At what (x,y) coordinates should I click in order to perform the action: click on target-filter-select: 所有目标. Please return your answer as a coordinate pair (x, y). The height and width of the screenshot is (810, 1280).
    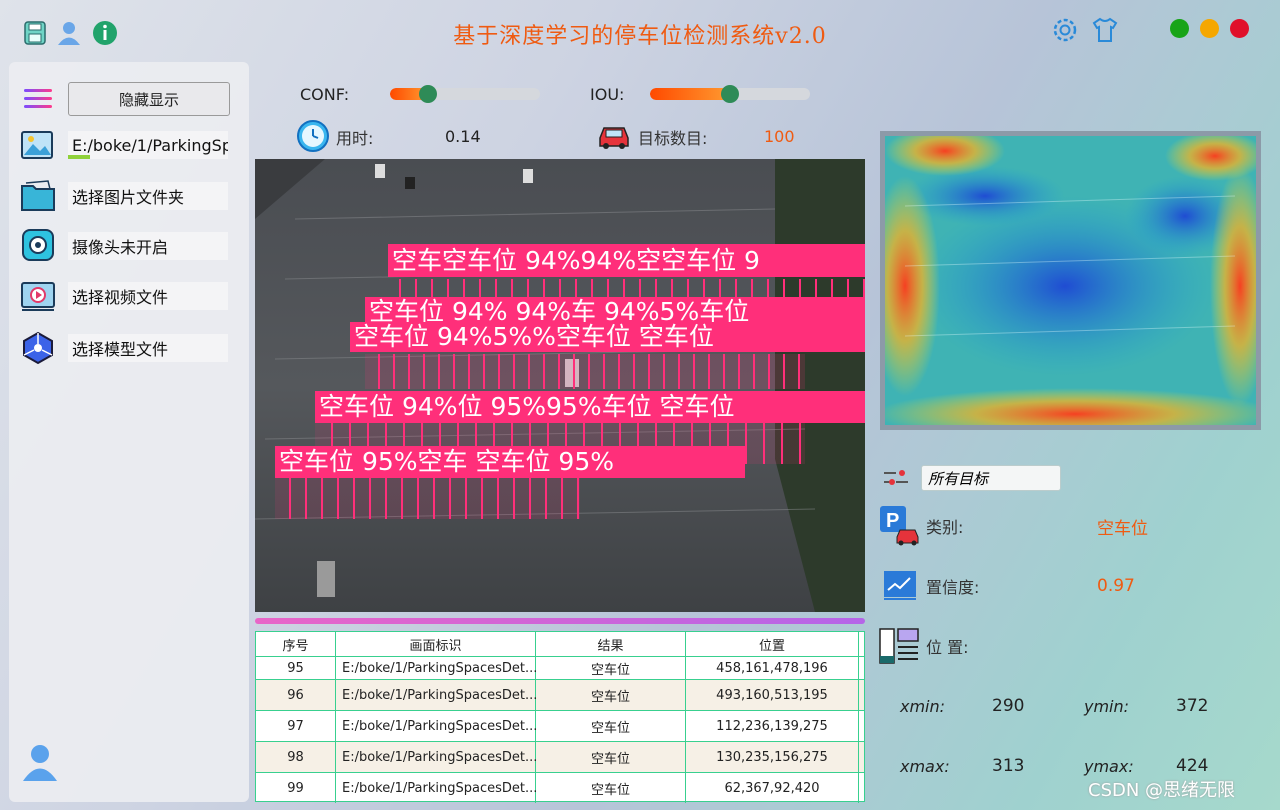
    Looking at the image, I should click on (991, 478).